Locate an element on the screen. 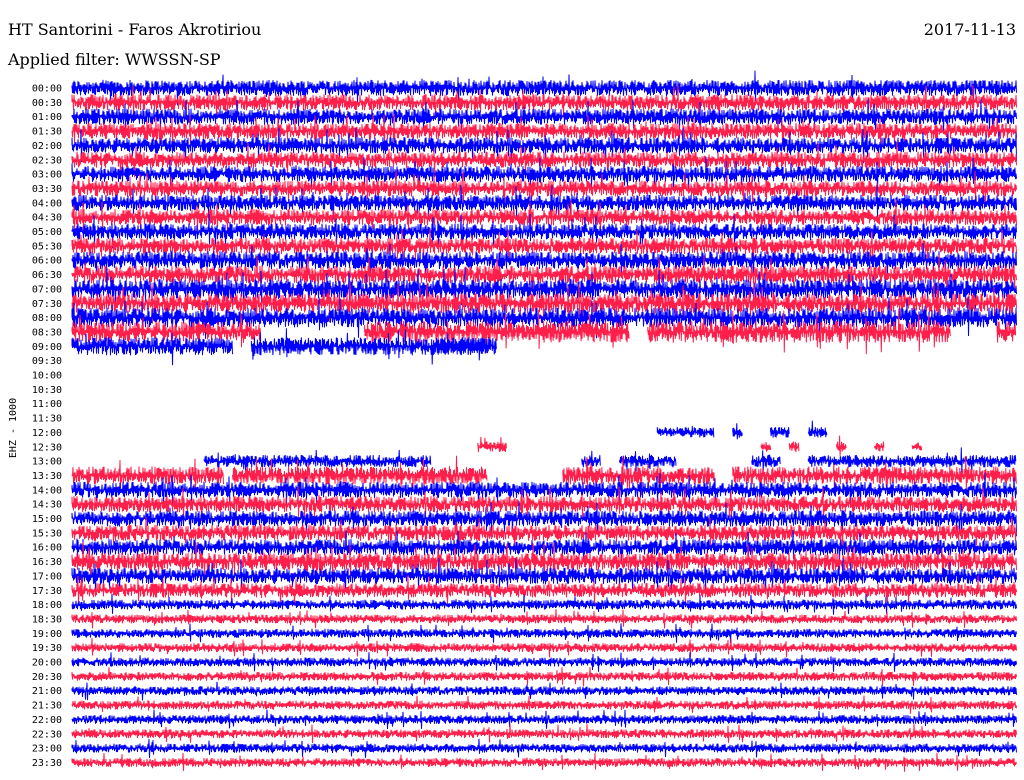  time-tick-label: 07:30 is located at coordinates (47, 304).